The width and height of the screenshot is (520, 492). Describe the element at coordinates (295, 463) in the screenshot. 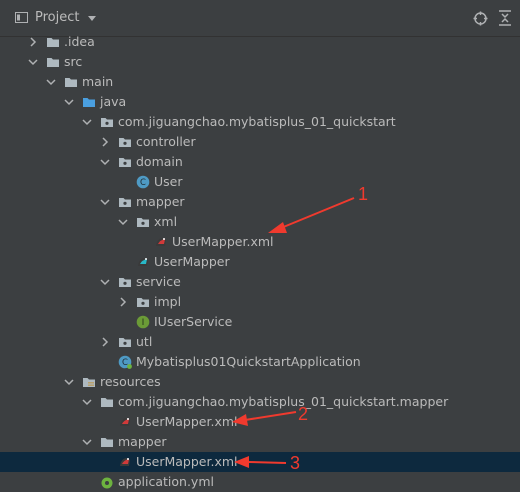

I see `annotation-number-3: 3` at that location.